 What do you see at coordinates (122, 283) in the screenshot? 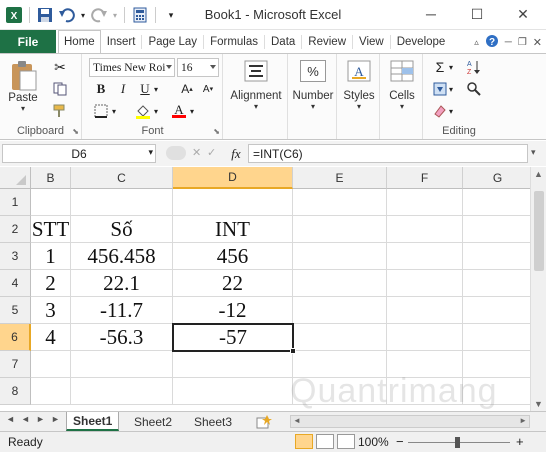
I see `cell-c4: 22.1` at bounding box center [122, 283].